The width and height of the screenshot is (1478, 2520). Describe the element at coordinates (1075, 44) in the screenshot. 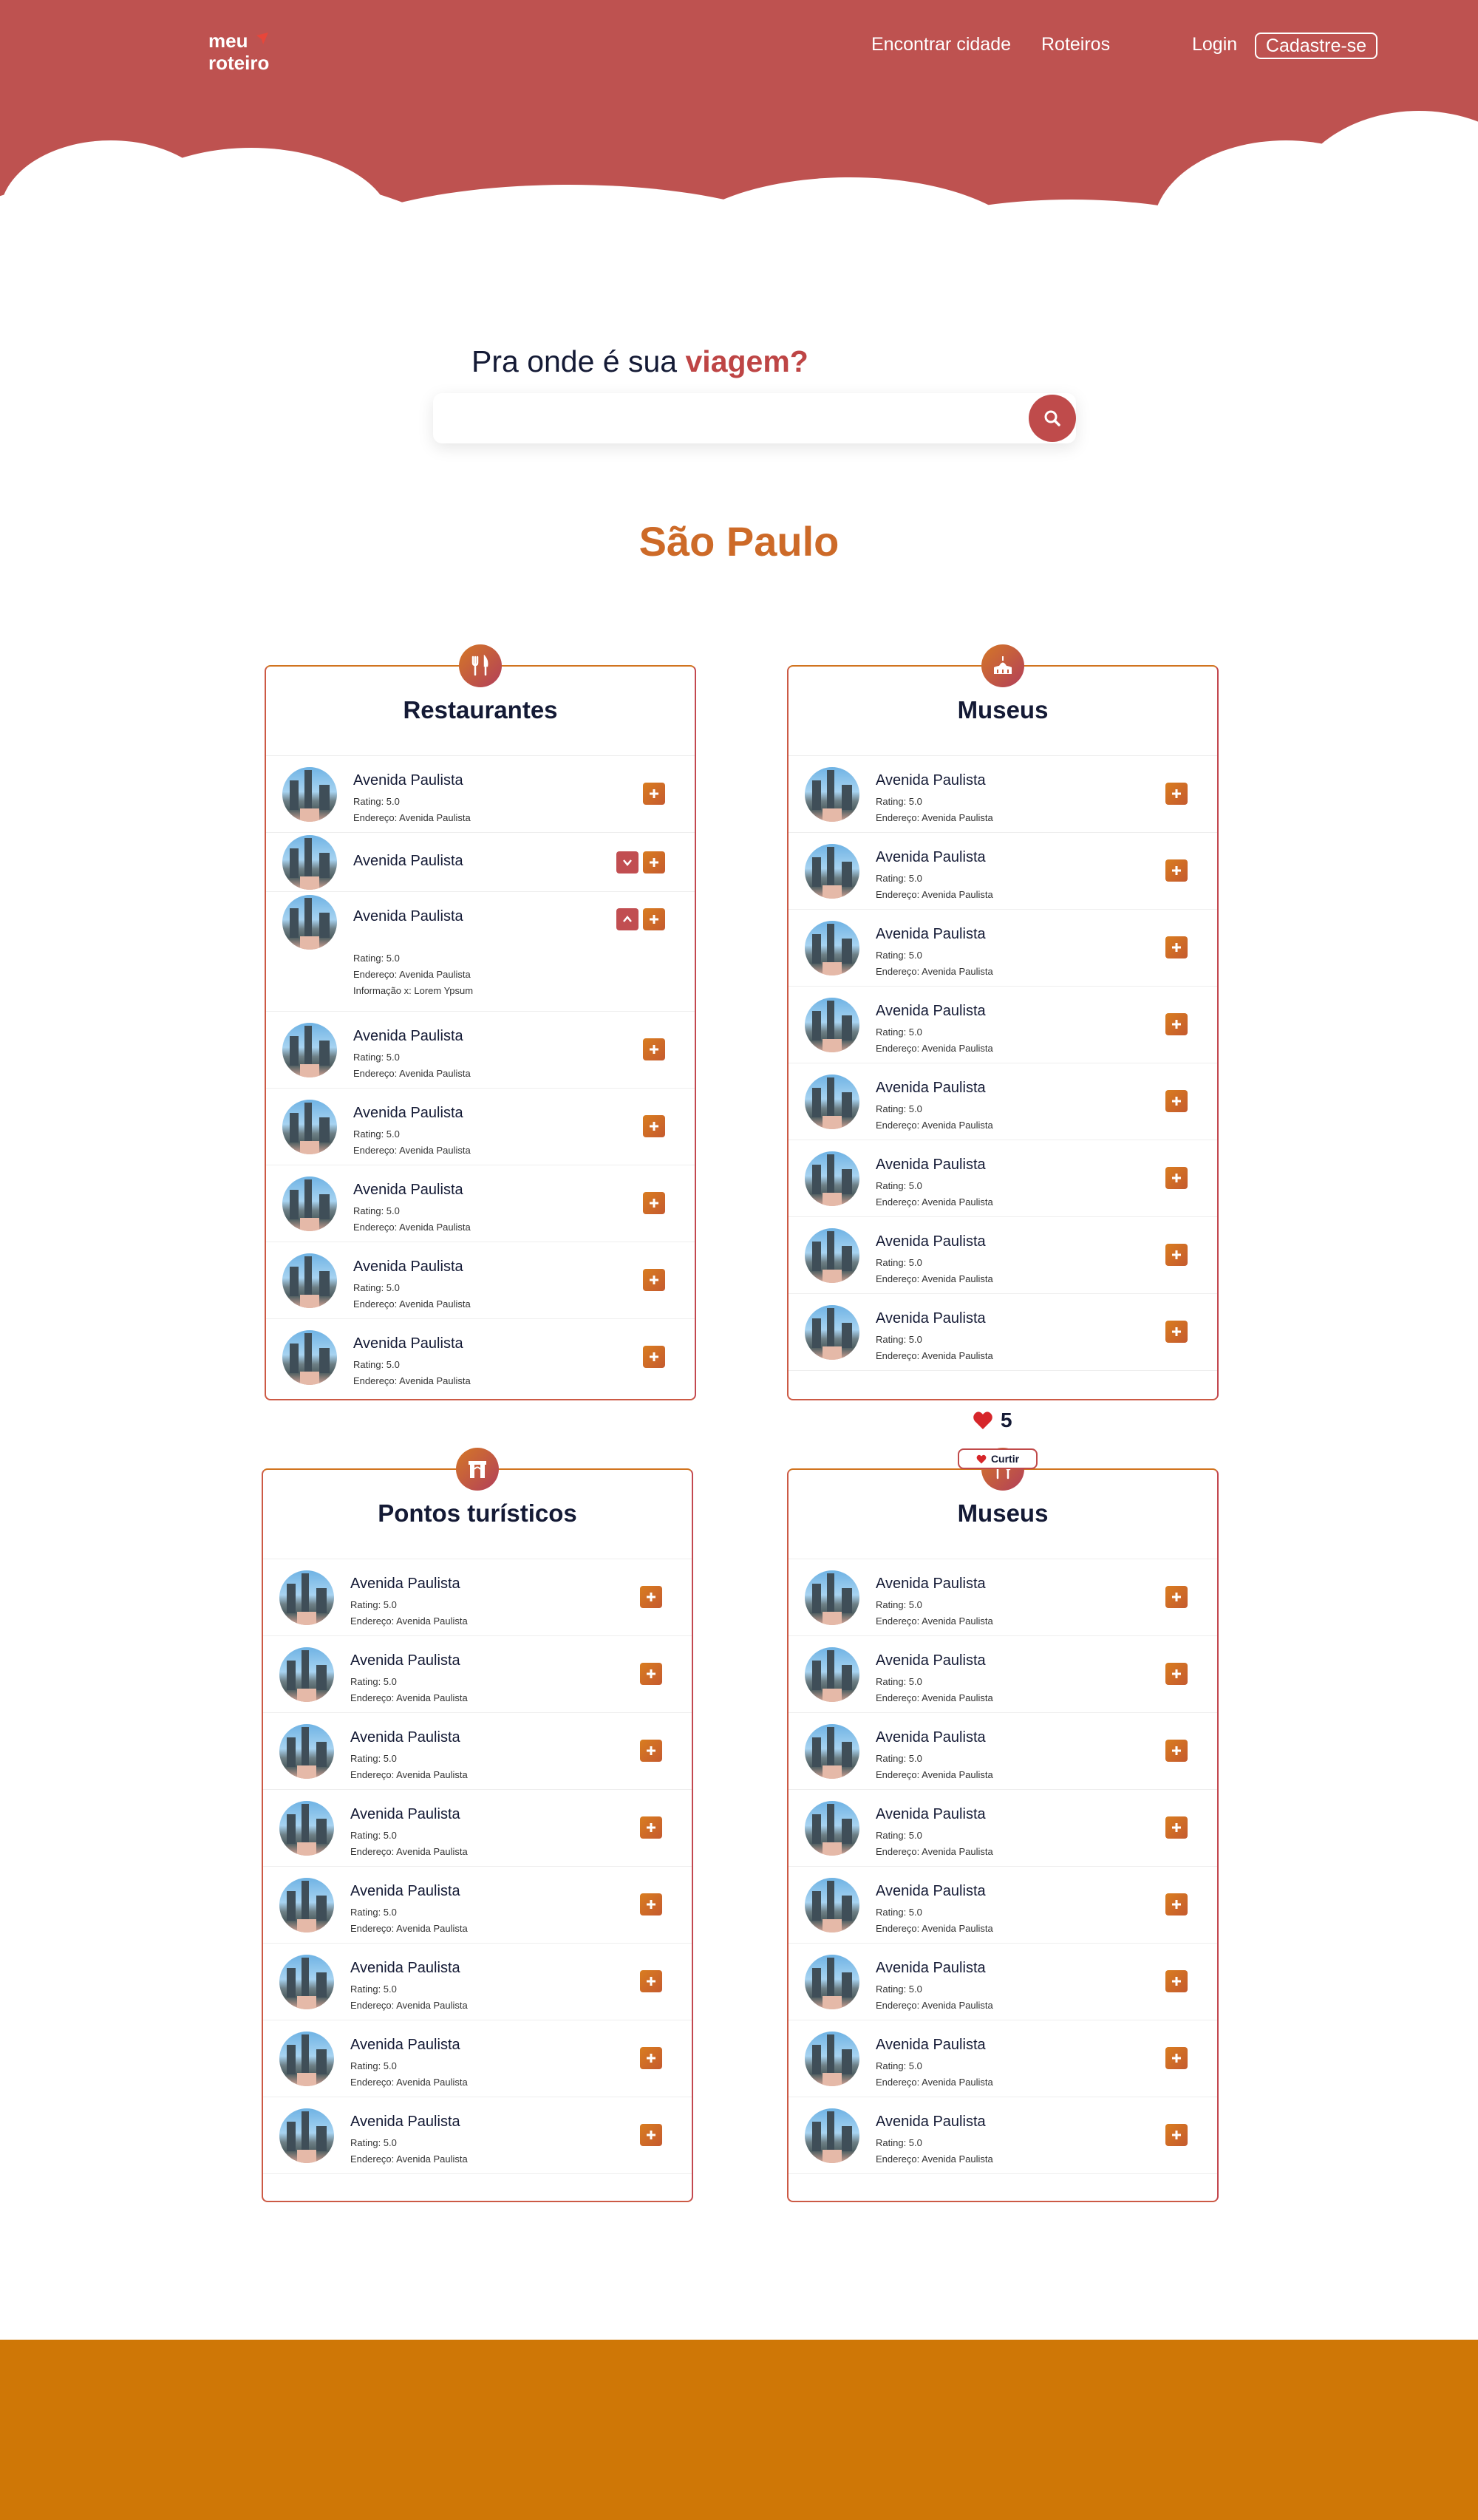

I see `nav-link-roteiros: Roteiros` at that location.